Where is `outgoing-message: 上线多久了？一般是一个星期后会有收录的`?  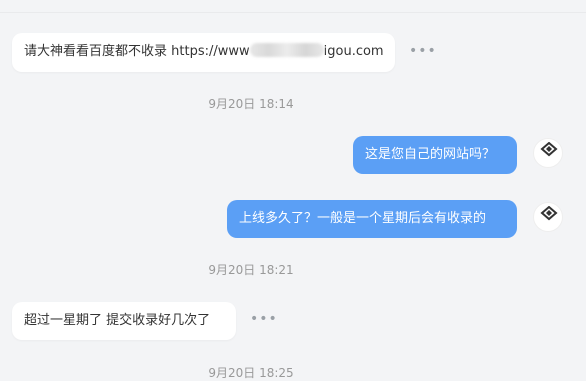 outgoing-message: 上线多久了？一般是一个星期后会有收录的 is located at coordinates (372, 219).